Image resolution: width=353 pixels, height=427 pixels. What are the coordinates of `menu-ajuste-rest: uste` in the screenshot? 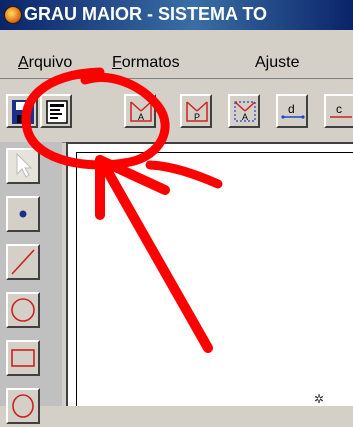 It's located at (284, 62).